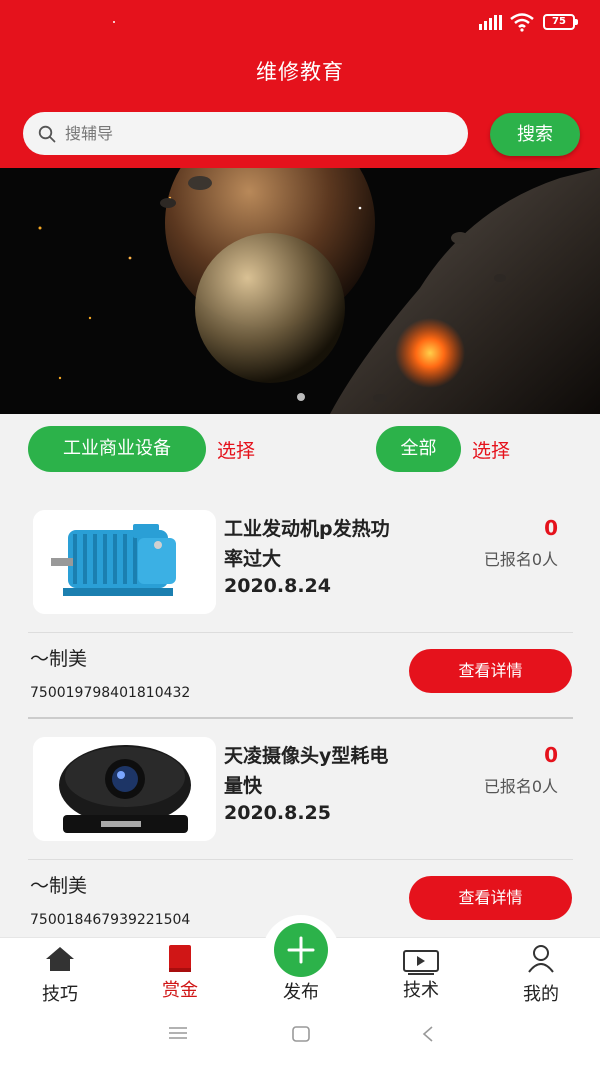  Describe the element at coordinates (180, 958) in the screenshot. I see `book-icon` at that location.